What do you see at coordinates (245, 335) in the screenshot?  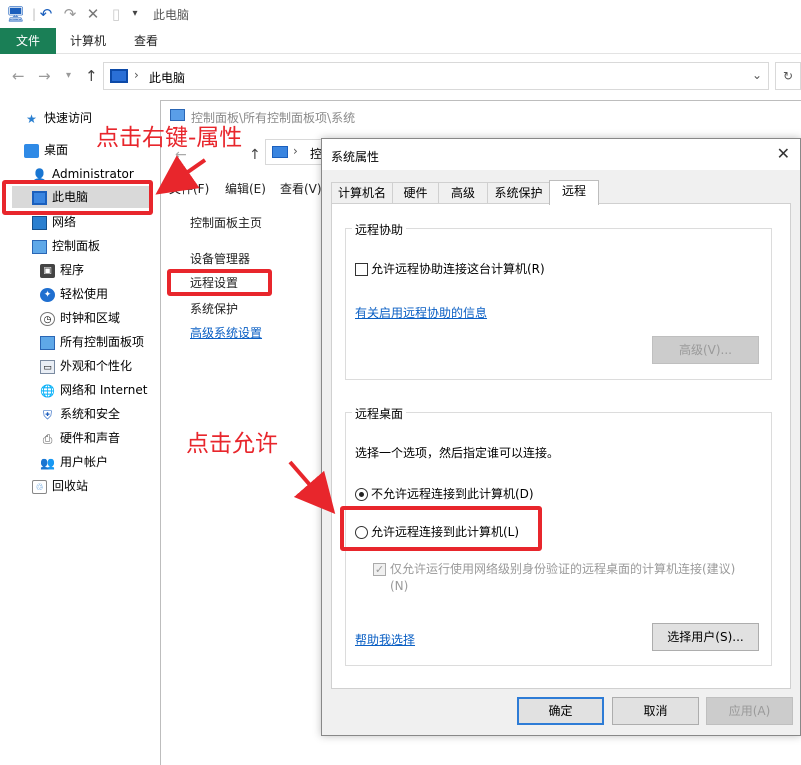 I see `annotation-arrows` at bounding box center [245, 335].